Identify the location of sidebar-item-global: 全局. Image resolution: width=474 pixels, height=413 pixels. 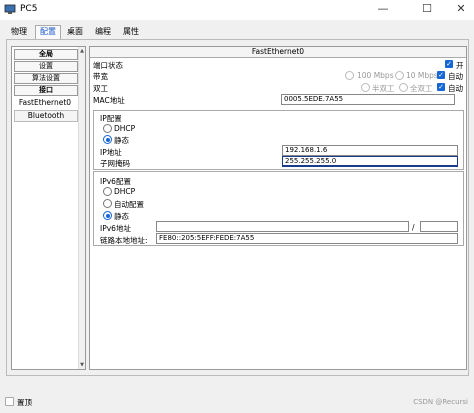
(46, 54).